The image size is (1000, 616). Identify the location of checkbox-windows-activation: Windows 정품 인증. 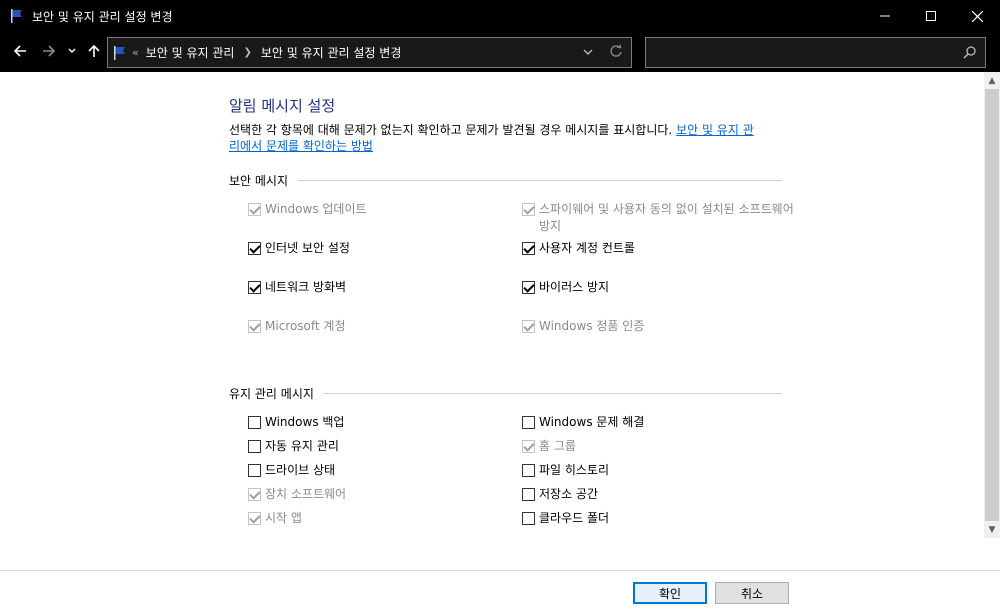
(583, 326).